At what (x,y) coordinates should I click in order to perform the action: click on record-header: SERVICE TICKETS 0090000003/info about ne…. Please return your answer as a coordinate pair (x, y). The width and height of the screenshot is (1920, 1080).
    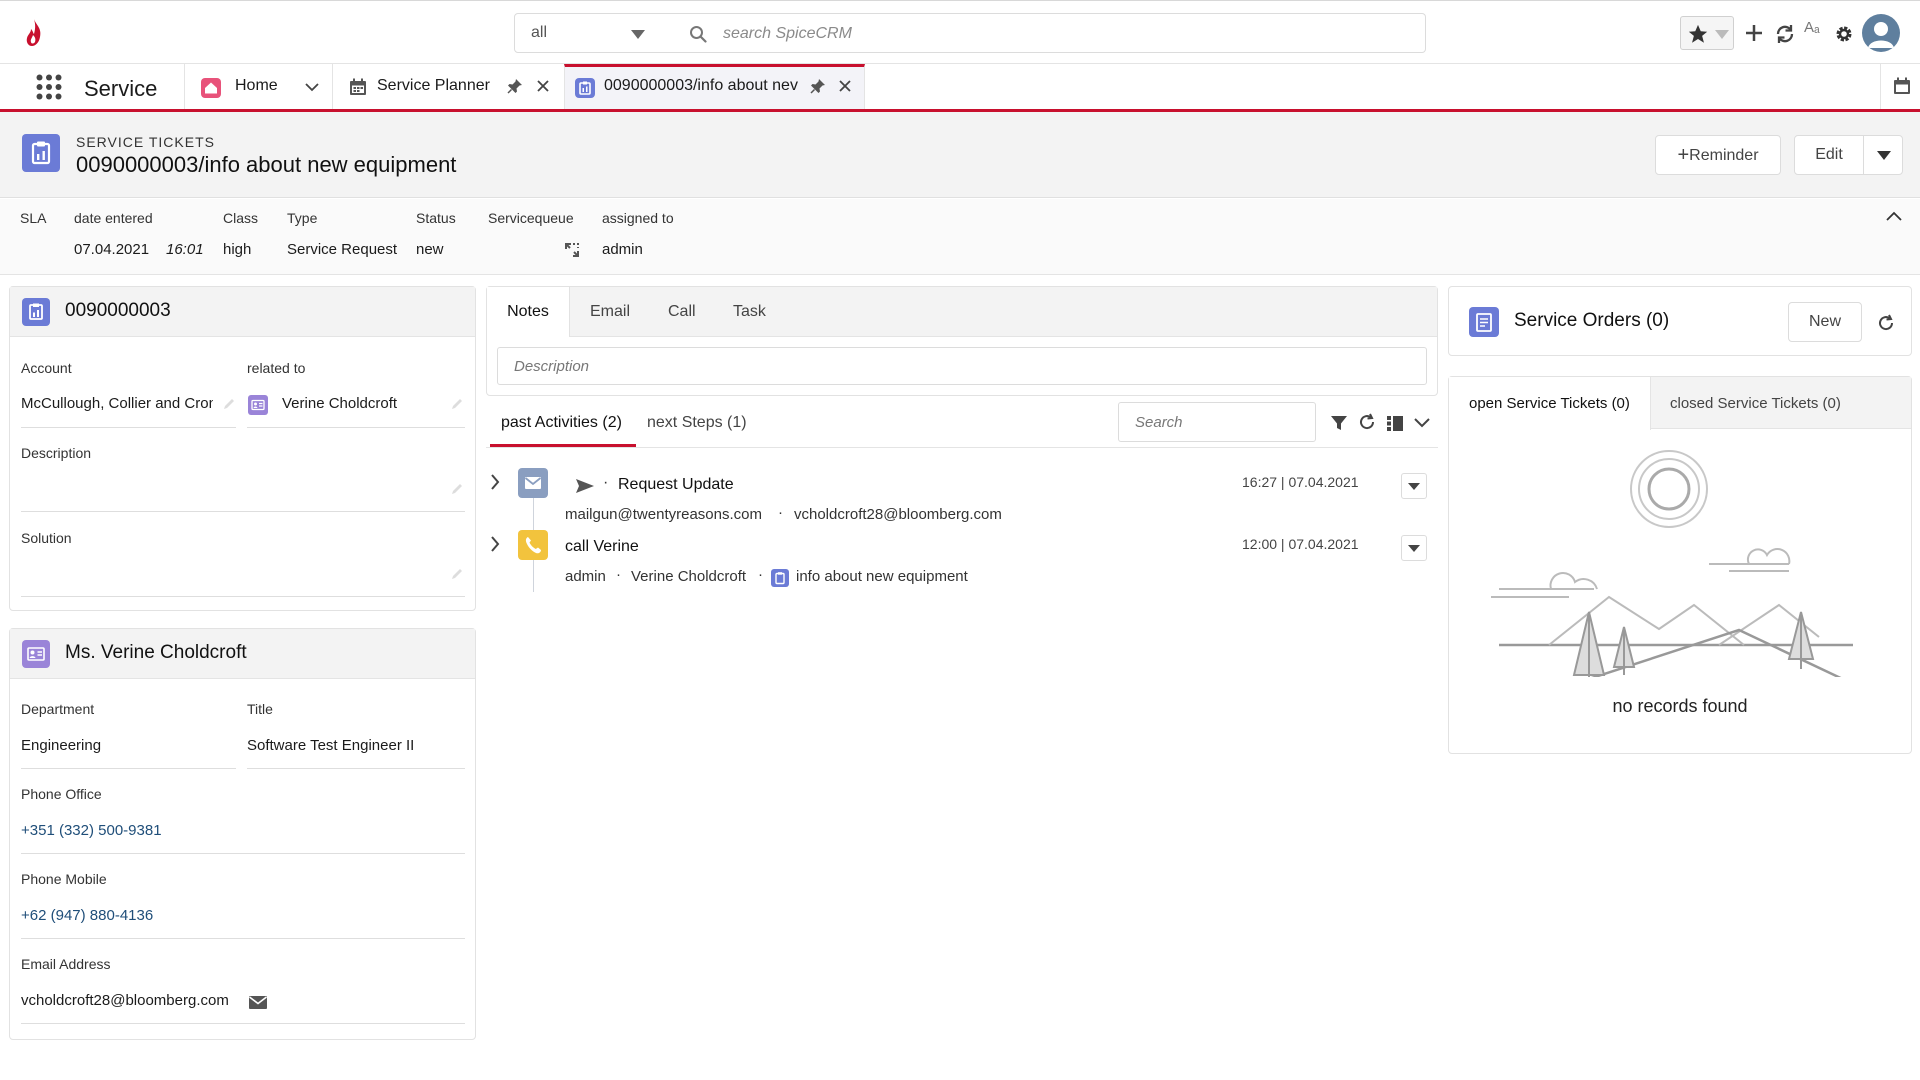
    Looking at the image, I should click on (960, 155).